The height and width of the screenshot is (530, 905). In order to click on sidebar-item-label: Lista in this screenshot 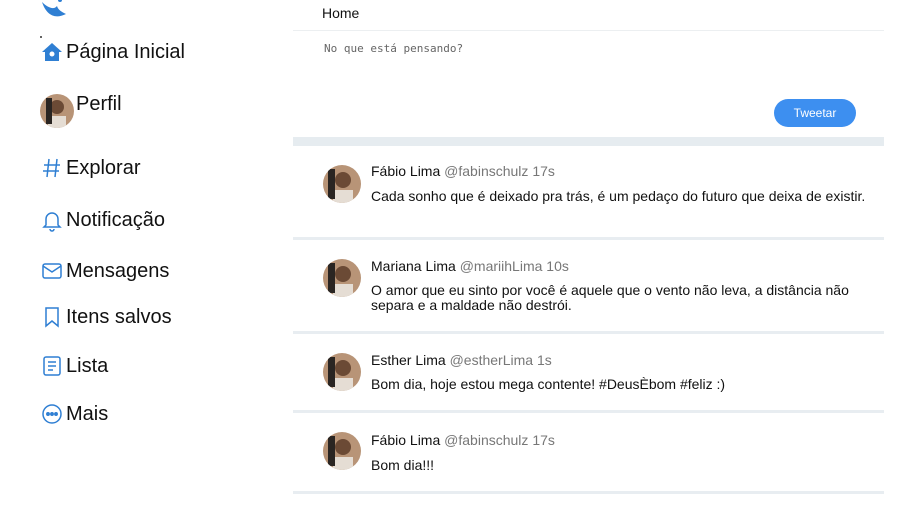, I will do `click(87, 365)`.